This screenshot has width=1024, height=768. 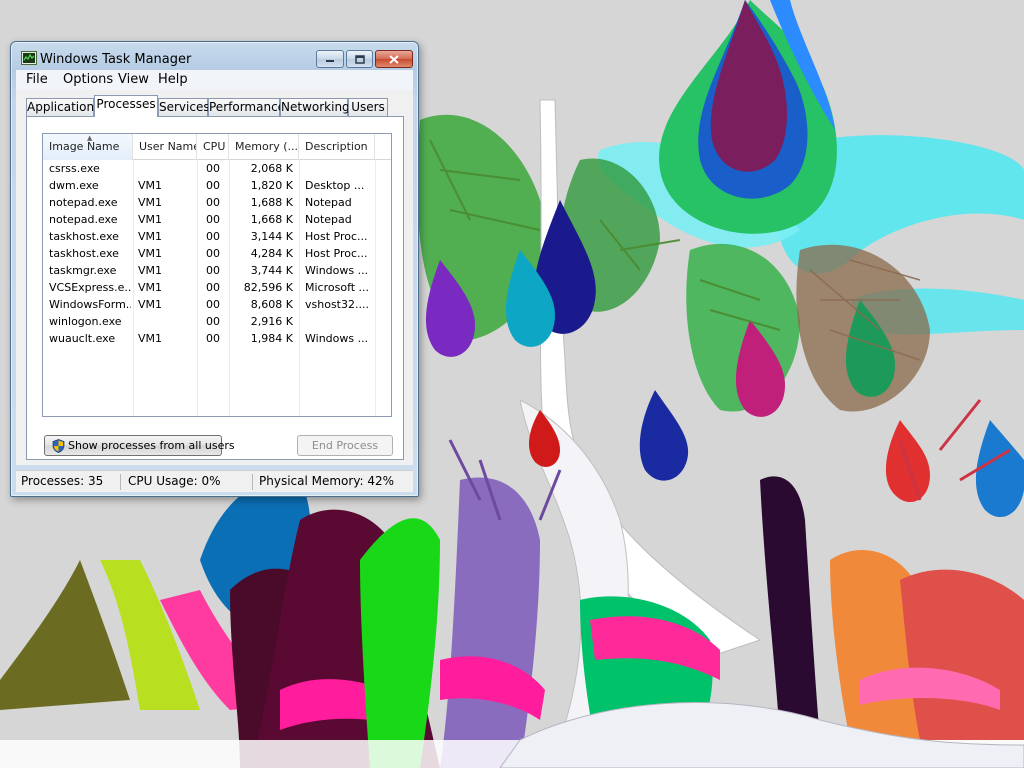 I want to click on minimize-icon, so click(x=330, y=61).